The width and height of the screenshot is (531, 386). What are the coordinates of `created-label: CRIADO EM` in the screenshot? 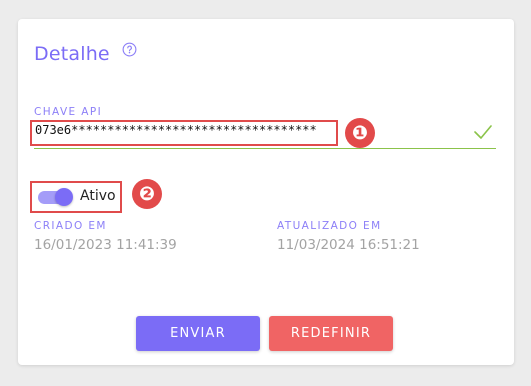 It's located at (70, 226).